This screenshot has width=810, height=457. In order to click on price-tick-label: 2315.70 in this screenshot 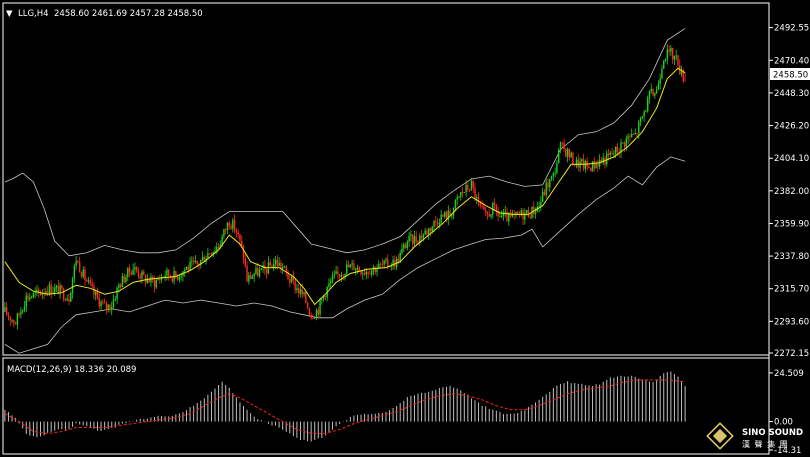, I will do `click(791, 290)`.